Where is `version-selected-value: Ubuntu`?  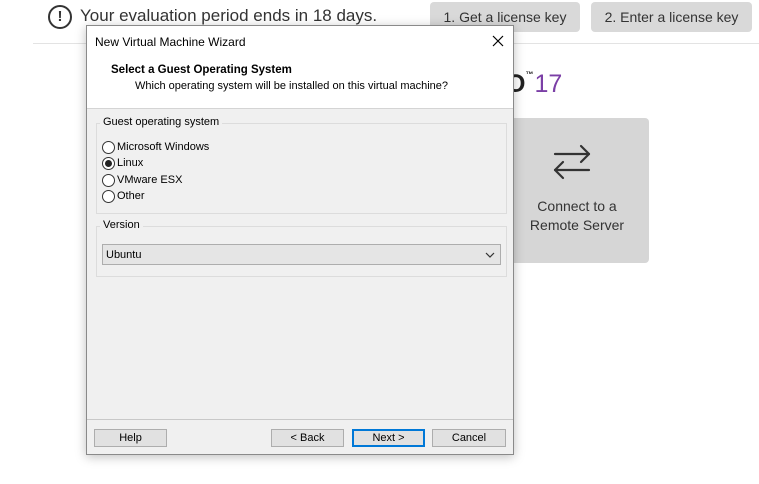 version-selected-value: Ubuntu is located at coordinates (124, 255).